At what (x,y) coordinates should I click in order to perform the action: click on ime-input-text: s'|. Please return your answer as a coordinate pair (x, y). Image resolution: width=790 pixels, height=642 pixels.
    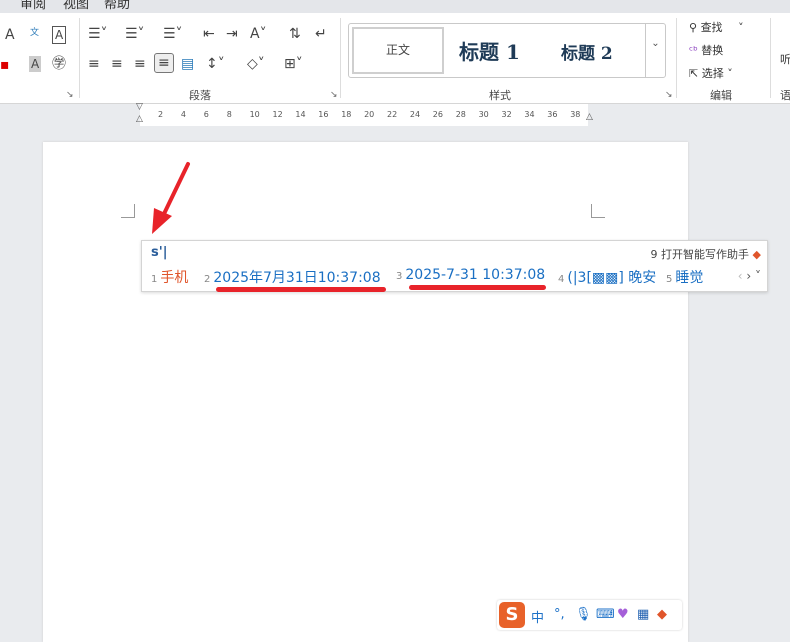
    Looking at the image, I should click on (159, 252).